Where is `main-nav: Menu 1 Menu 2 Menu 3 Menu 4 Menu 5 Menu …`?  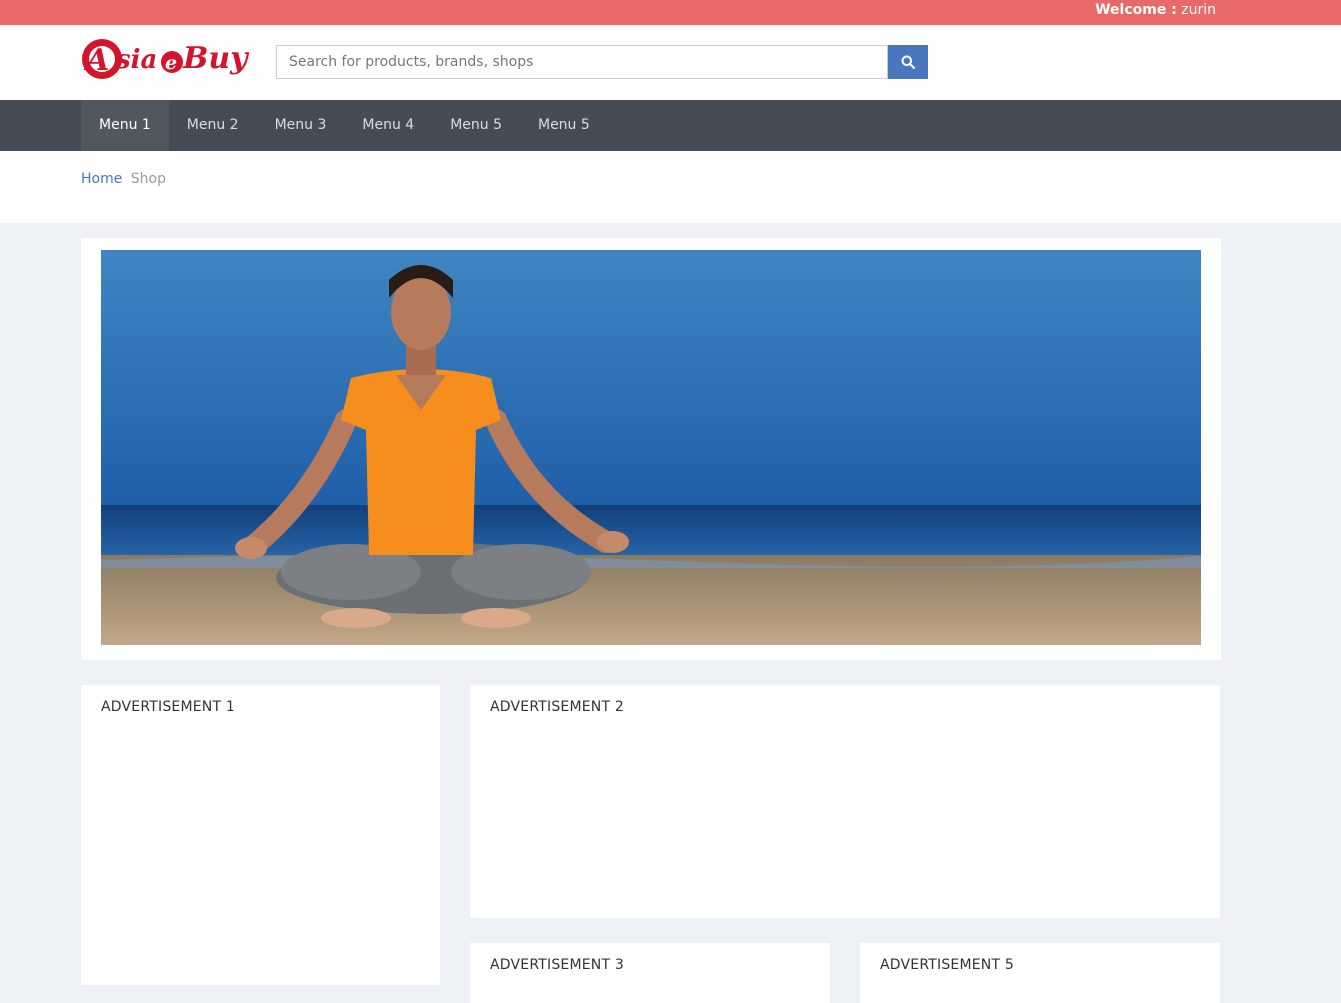 main-nav: Menu 1 Menu 2 Menu 3 Menu 4 Menu 5 Menu … is located at coordinates (670, 125).